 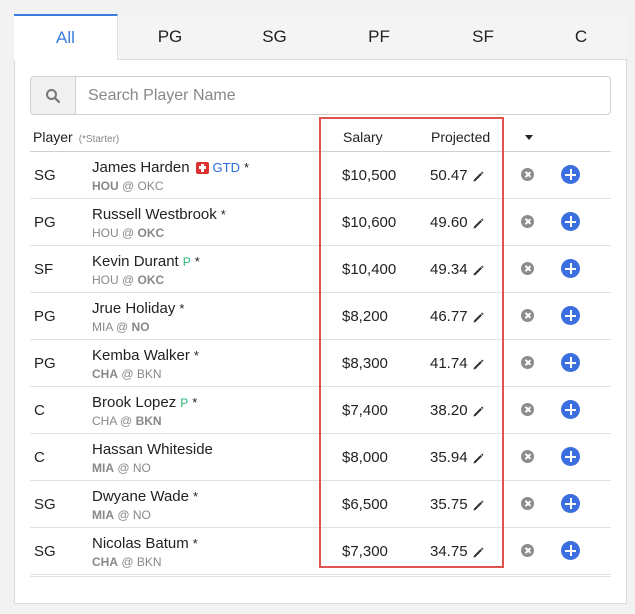 What do you see at coordinates (76, 137) in the screenshot?
I see `player-column-header: Player (*Starter)` at bounding box center [76, 137].